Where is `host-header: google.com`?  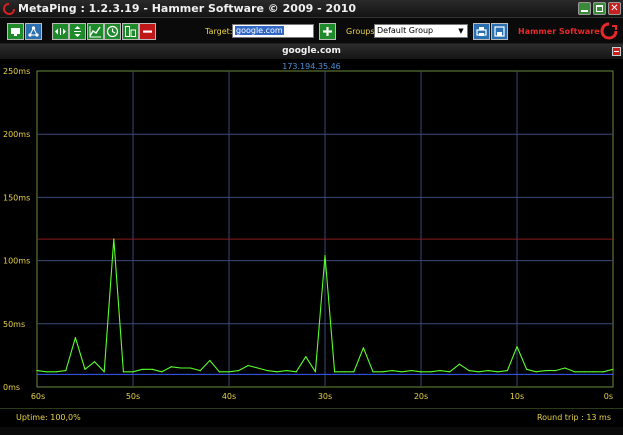 host-header: google.com is located at coordinates (311, 51).